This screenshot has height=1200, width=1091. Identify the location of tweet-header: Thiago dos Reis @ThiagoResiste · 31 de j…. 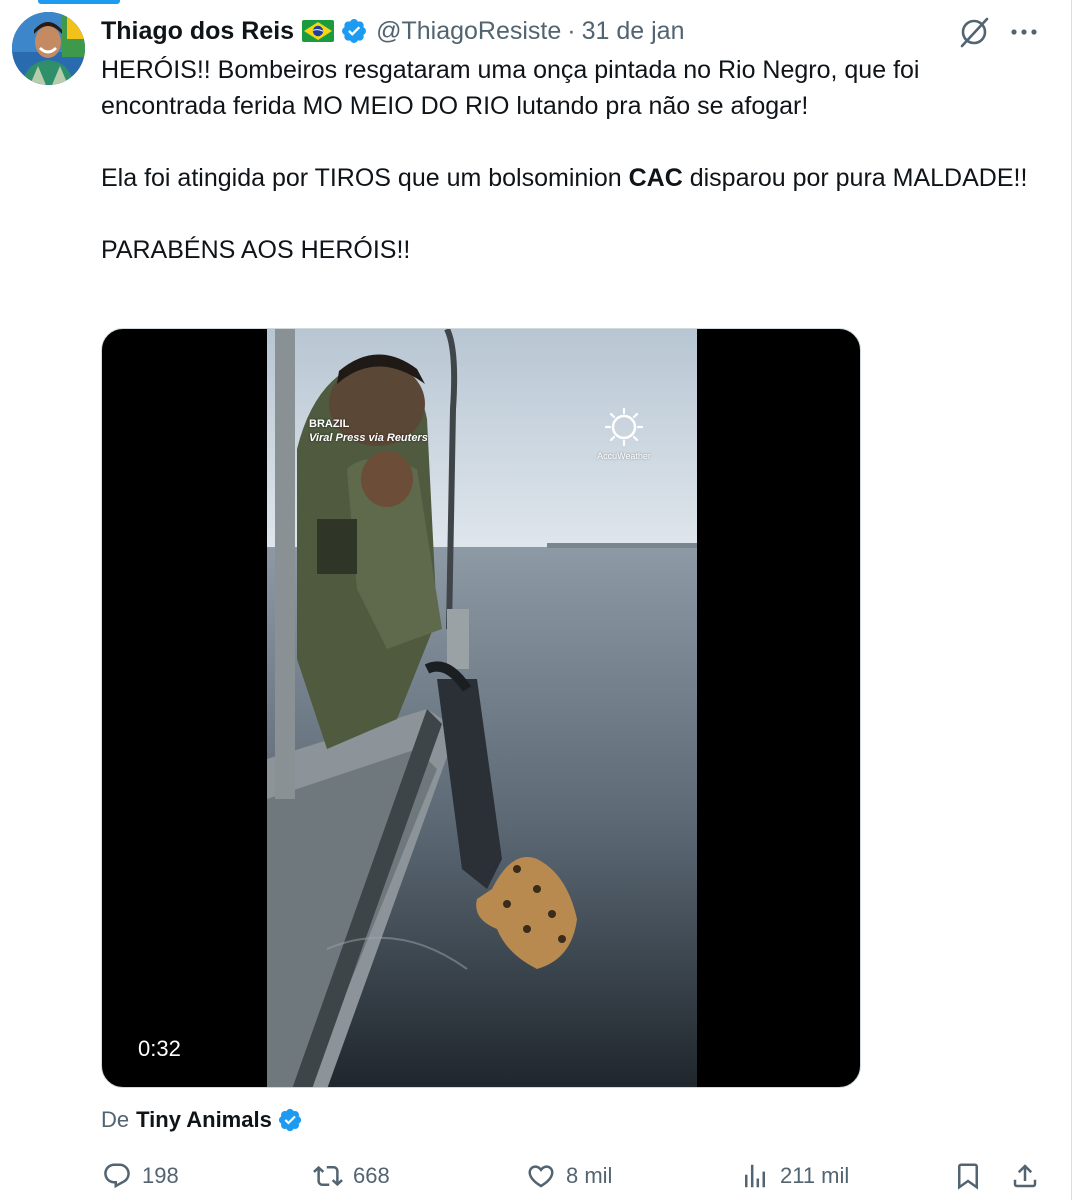
(392, 31).